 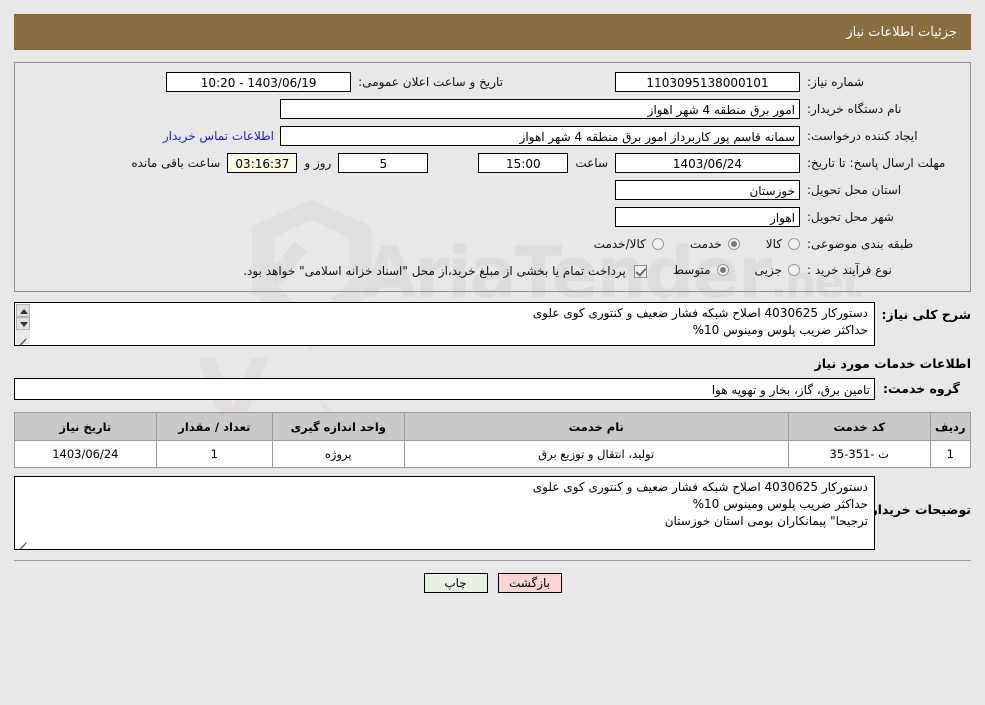 What do you see at coordinates (492, 244) in the screenshot?
I see `row-category: طبقه بندی موضوعی: کالا خدمت کالا/خدمت` at bounding box center [492, 244].